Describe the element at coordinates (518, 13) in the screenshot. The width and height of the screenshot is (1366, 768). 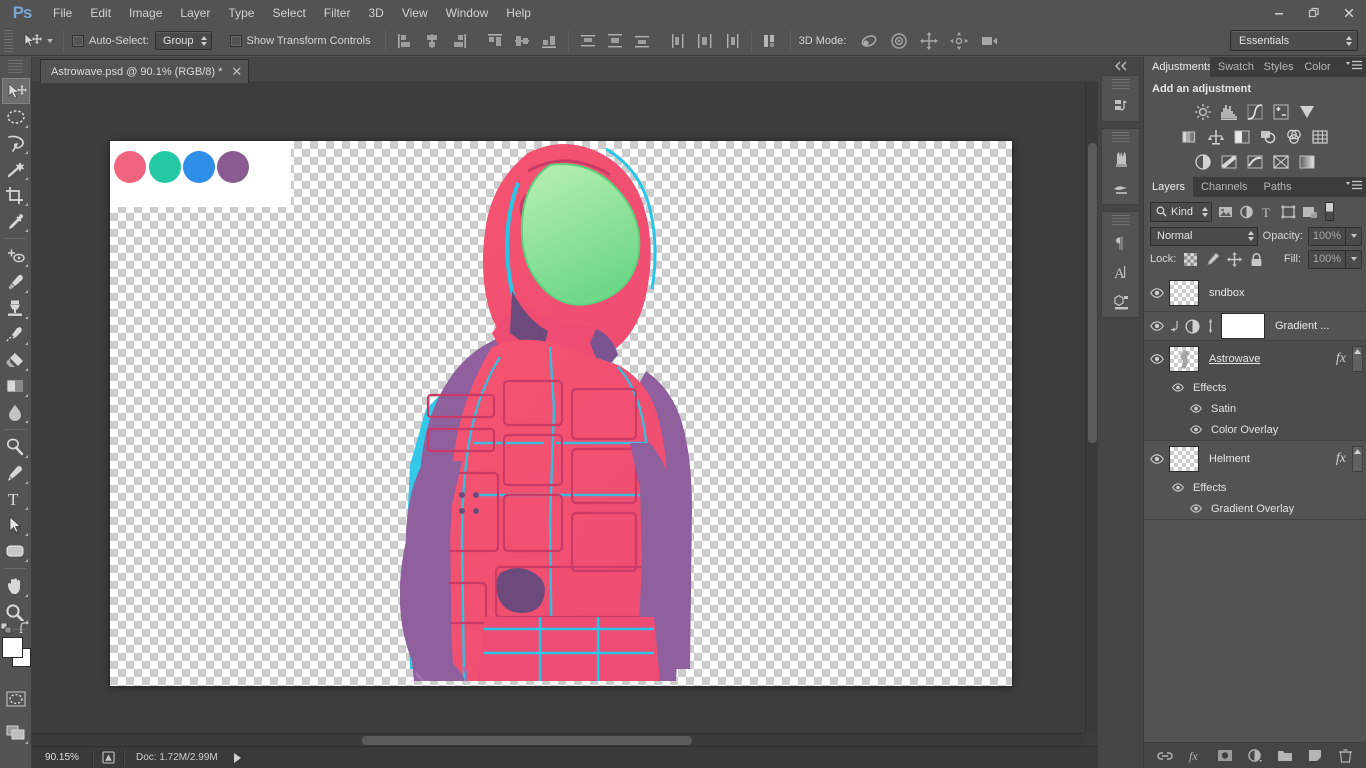
I see `menu-help: Help` at that location.